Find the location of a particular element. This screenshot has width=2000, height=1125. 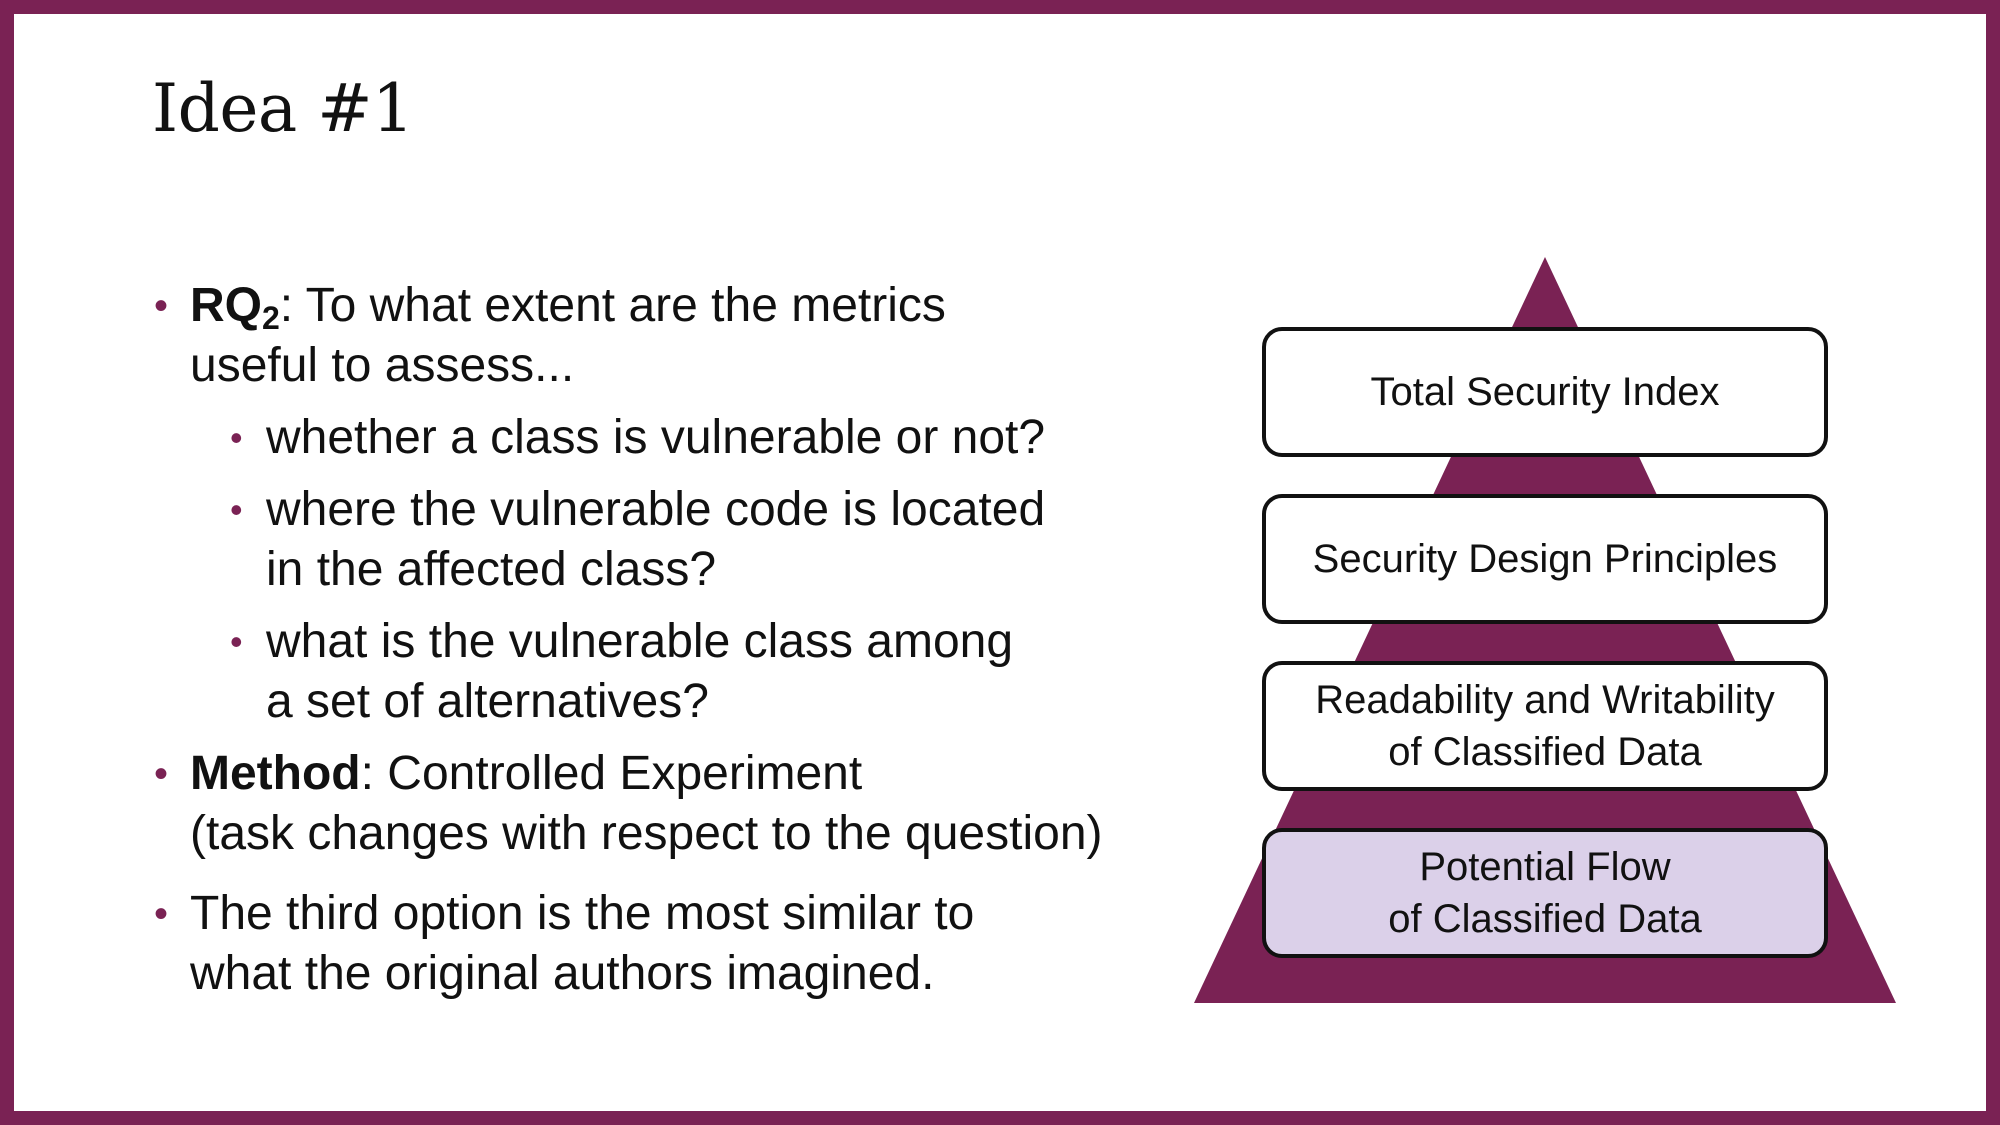

sub-bullet-3-line1: what is the vulnerable class among is located at coordinates (640, 641).